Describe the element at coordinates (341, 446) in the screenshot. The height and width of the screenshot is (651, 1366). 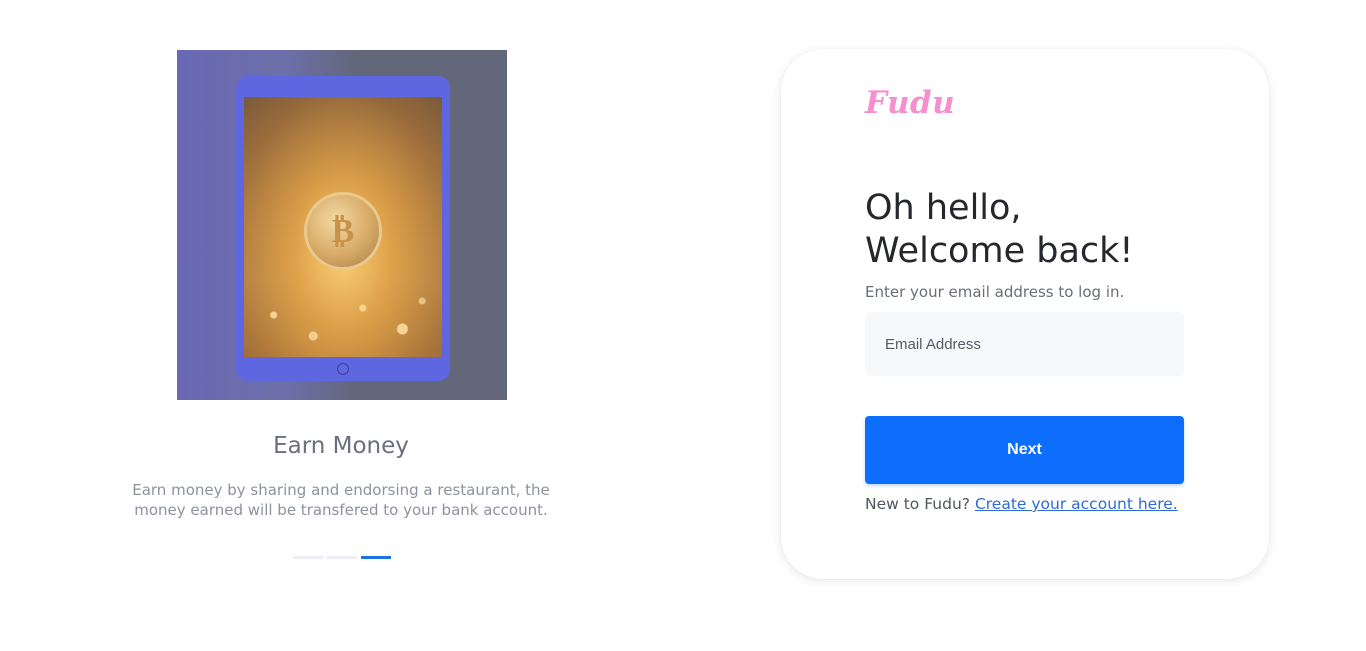
I see `promo-title: Earn Money` at that location.